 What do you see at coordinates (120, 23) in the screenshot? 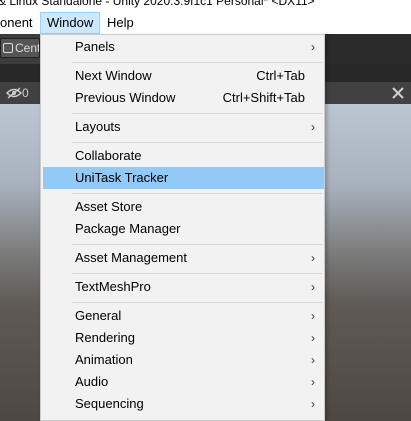
I see `menu-help: Help` at bounding box center [120, 23].